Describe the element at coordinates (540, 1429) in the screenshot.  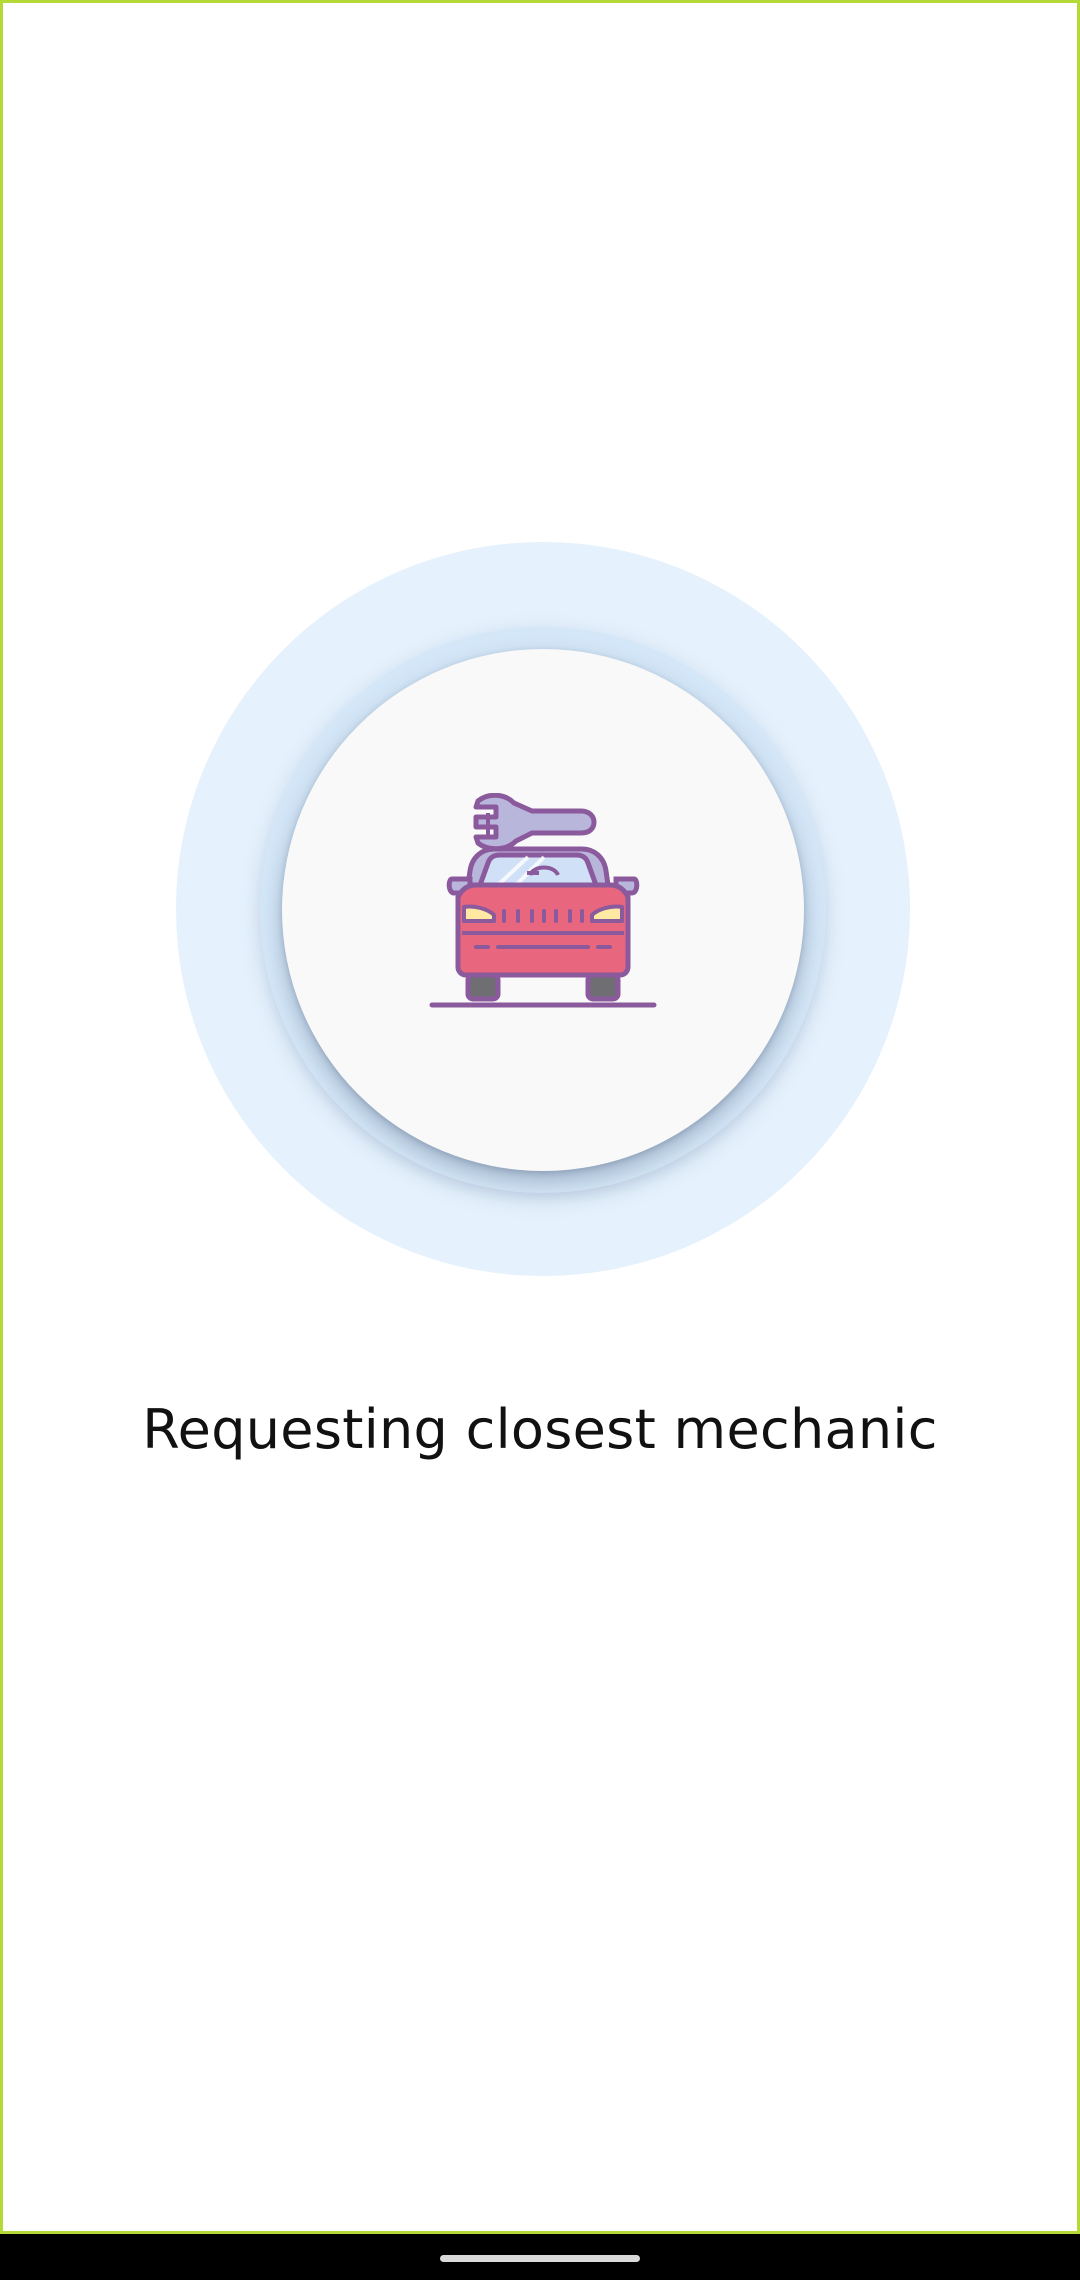
I see `status-message: Requesting closest mechanic` at that location.